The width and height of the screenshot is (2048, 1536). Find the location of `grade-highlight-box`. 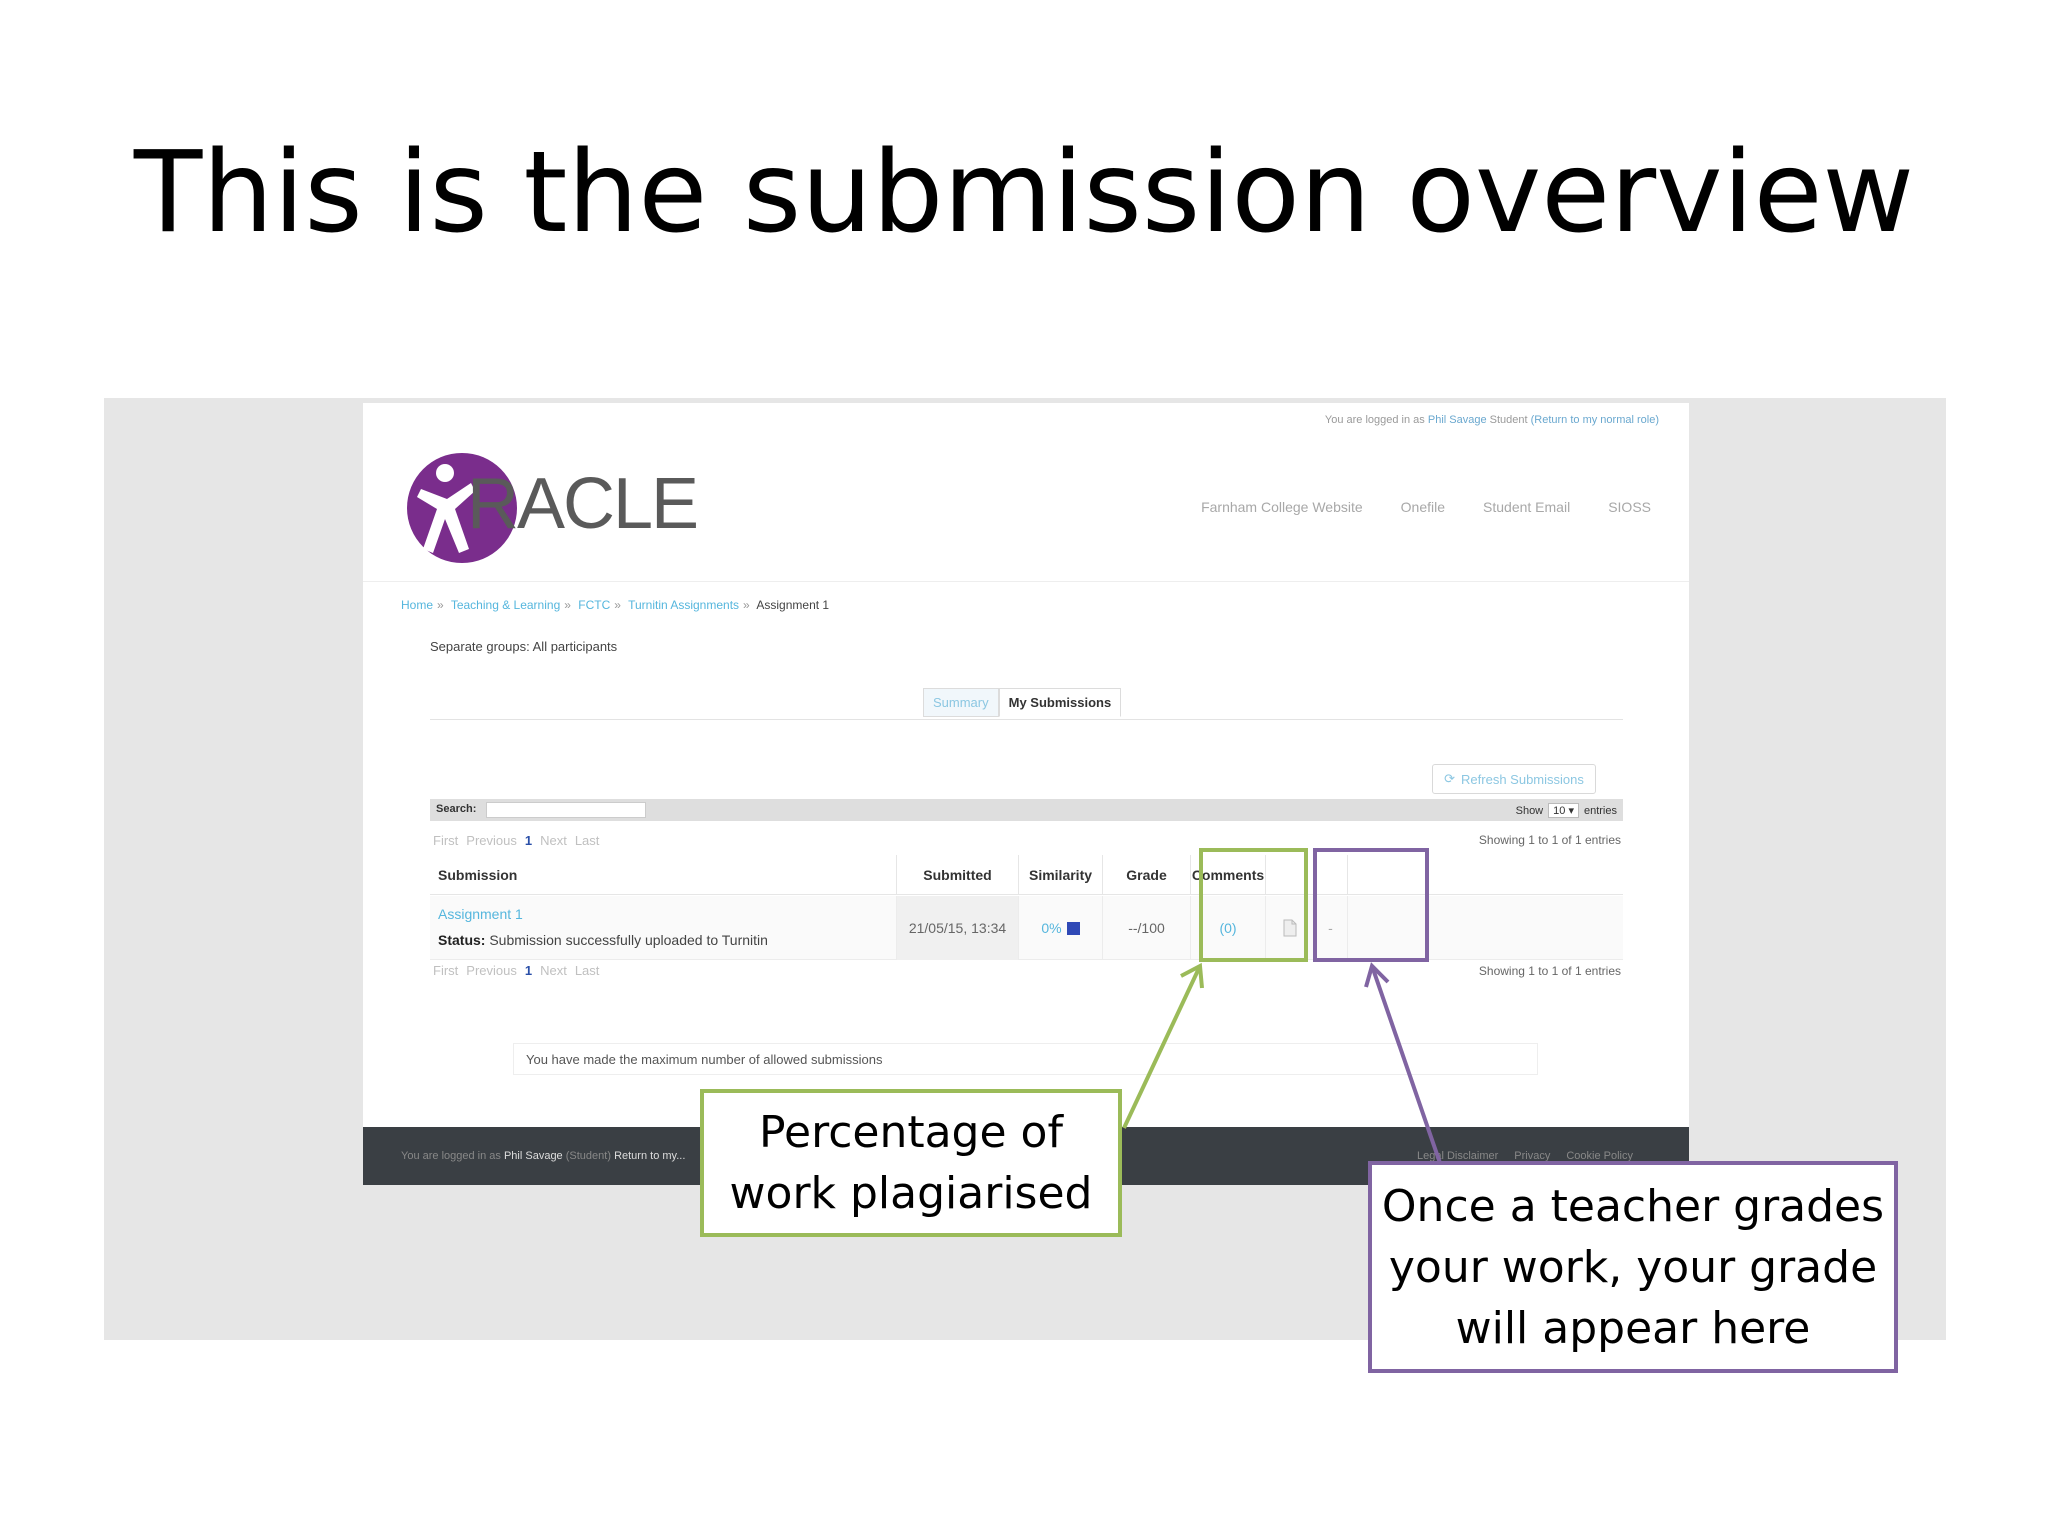

grade-highlight-box is located at coordinates (1371, 905).